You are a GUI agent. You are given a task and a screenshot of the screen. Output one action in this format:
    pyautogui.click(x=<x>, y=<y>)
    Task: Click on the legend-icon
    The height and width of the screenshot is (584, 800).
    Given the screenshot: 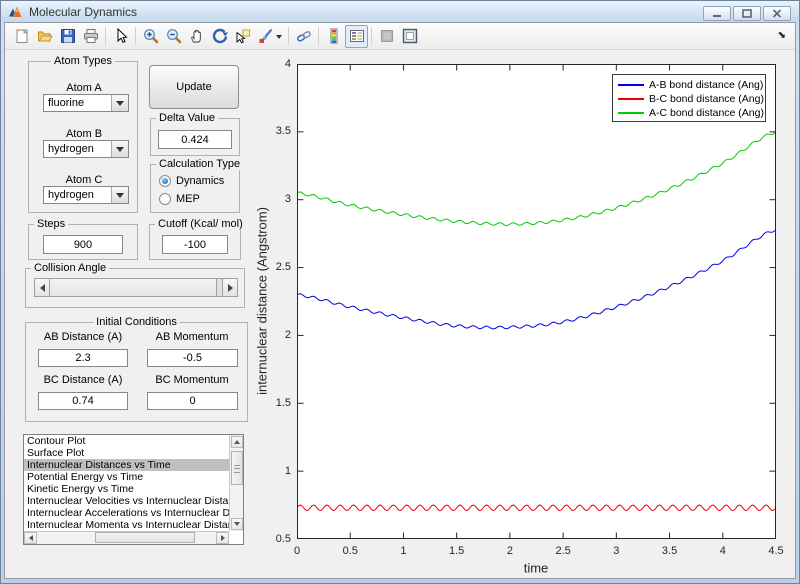 What is the action you would take?
    pyautogui.click(x=356, y=36)
    